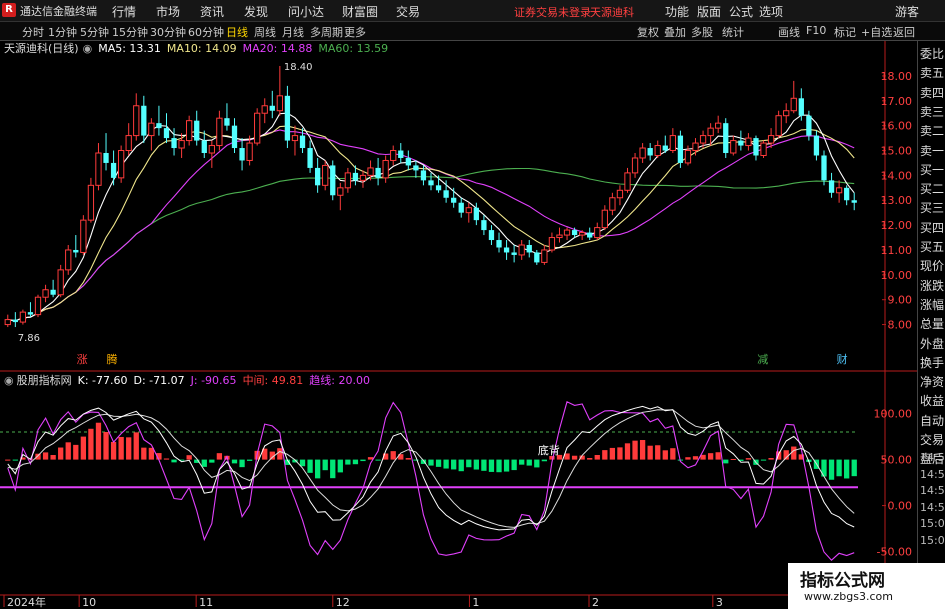  I want to click on sidebar-item: 现价, so click(932, 266).